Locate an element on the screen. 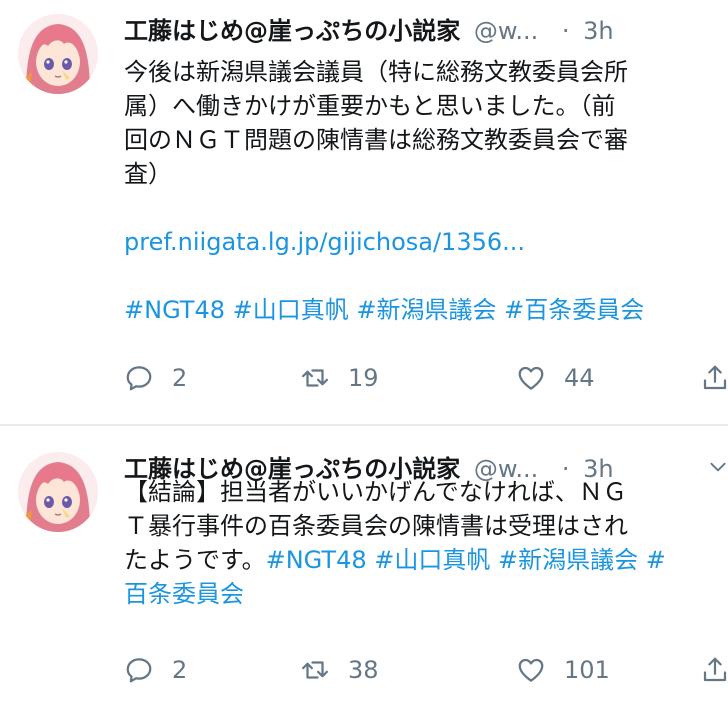 The height and width of the screenshot is (716, 728). retweet-button: 38 is located at coordinates (339, 670).